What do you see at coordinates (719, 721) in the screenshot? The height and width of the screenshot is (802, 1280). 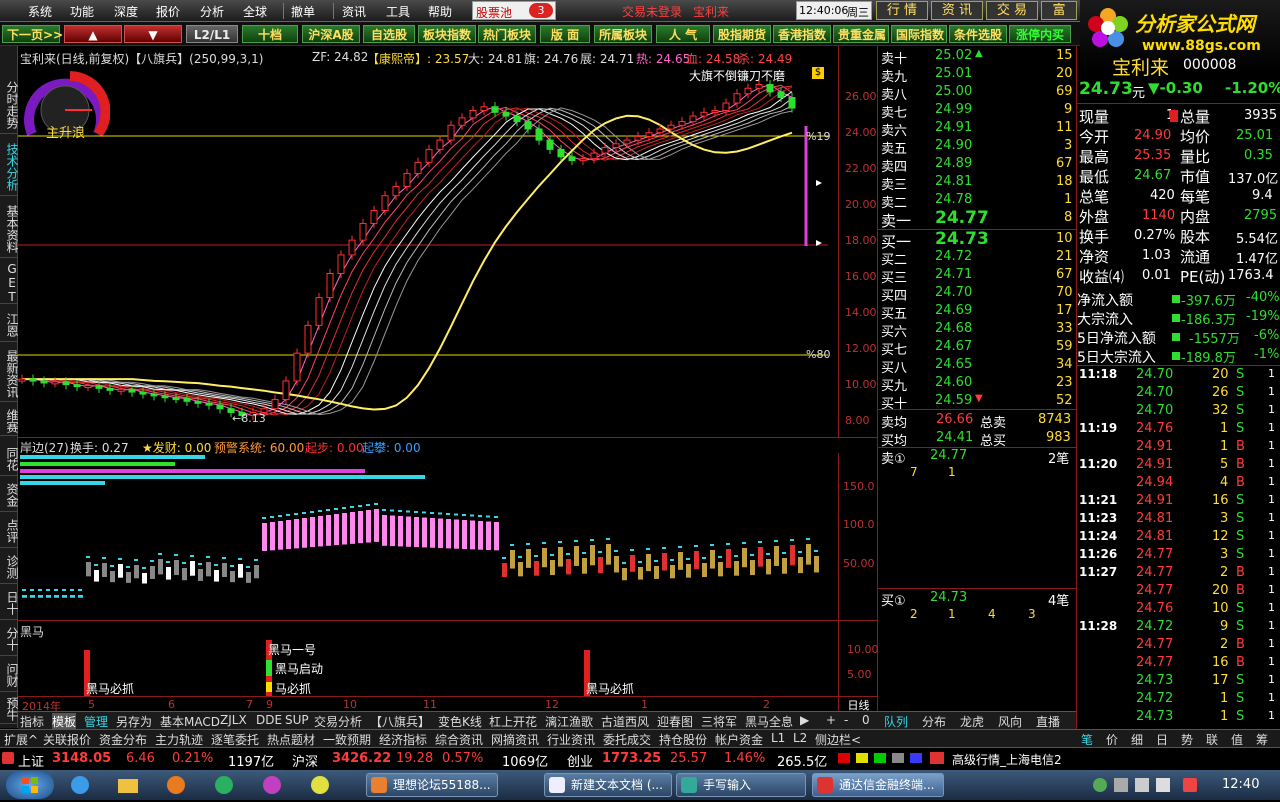 I see `indicator-tab: 三将军` at bounding box center [719, 721].